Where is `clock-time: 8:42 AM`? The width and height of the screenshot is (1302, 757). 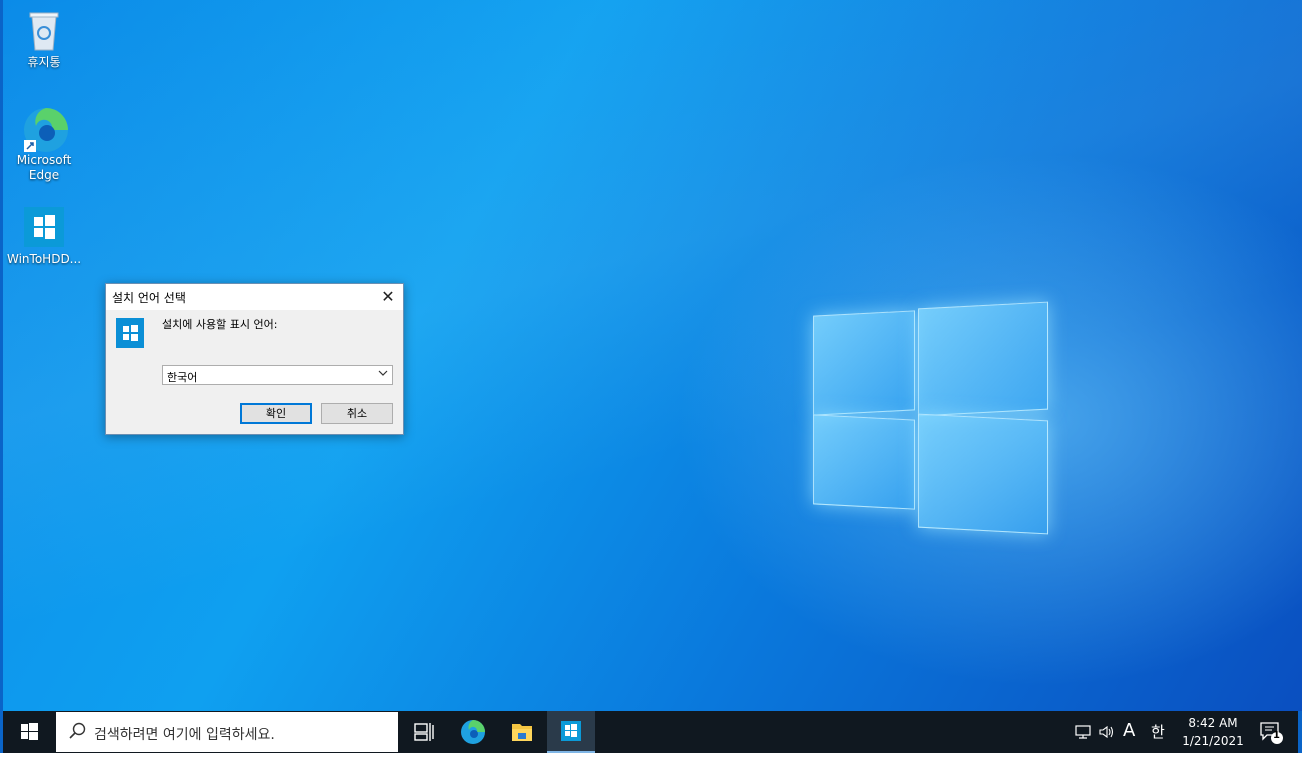
clock-time: 8:42 AM is located at coordinates (1213, 723).